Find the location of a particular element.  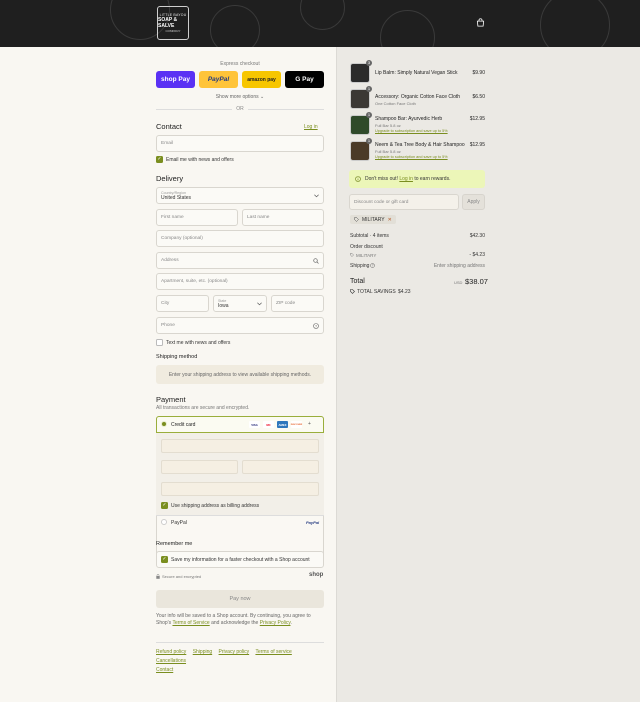

apply-button: Apply is located at coordinates (473, 202).